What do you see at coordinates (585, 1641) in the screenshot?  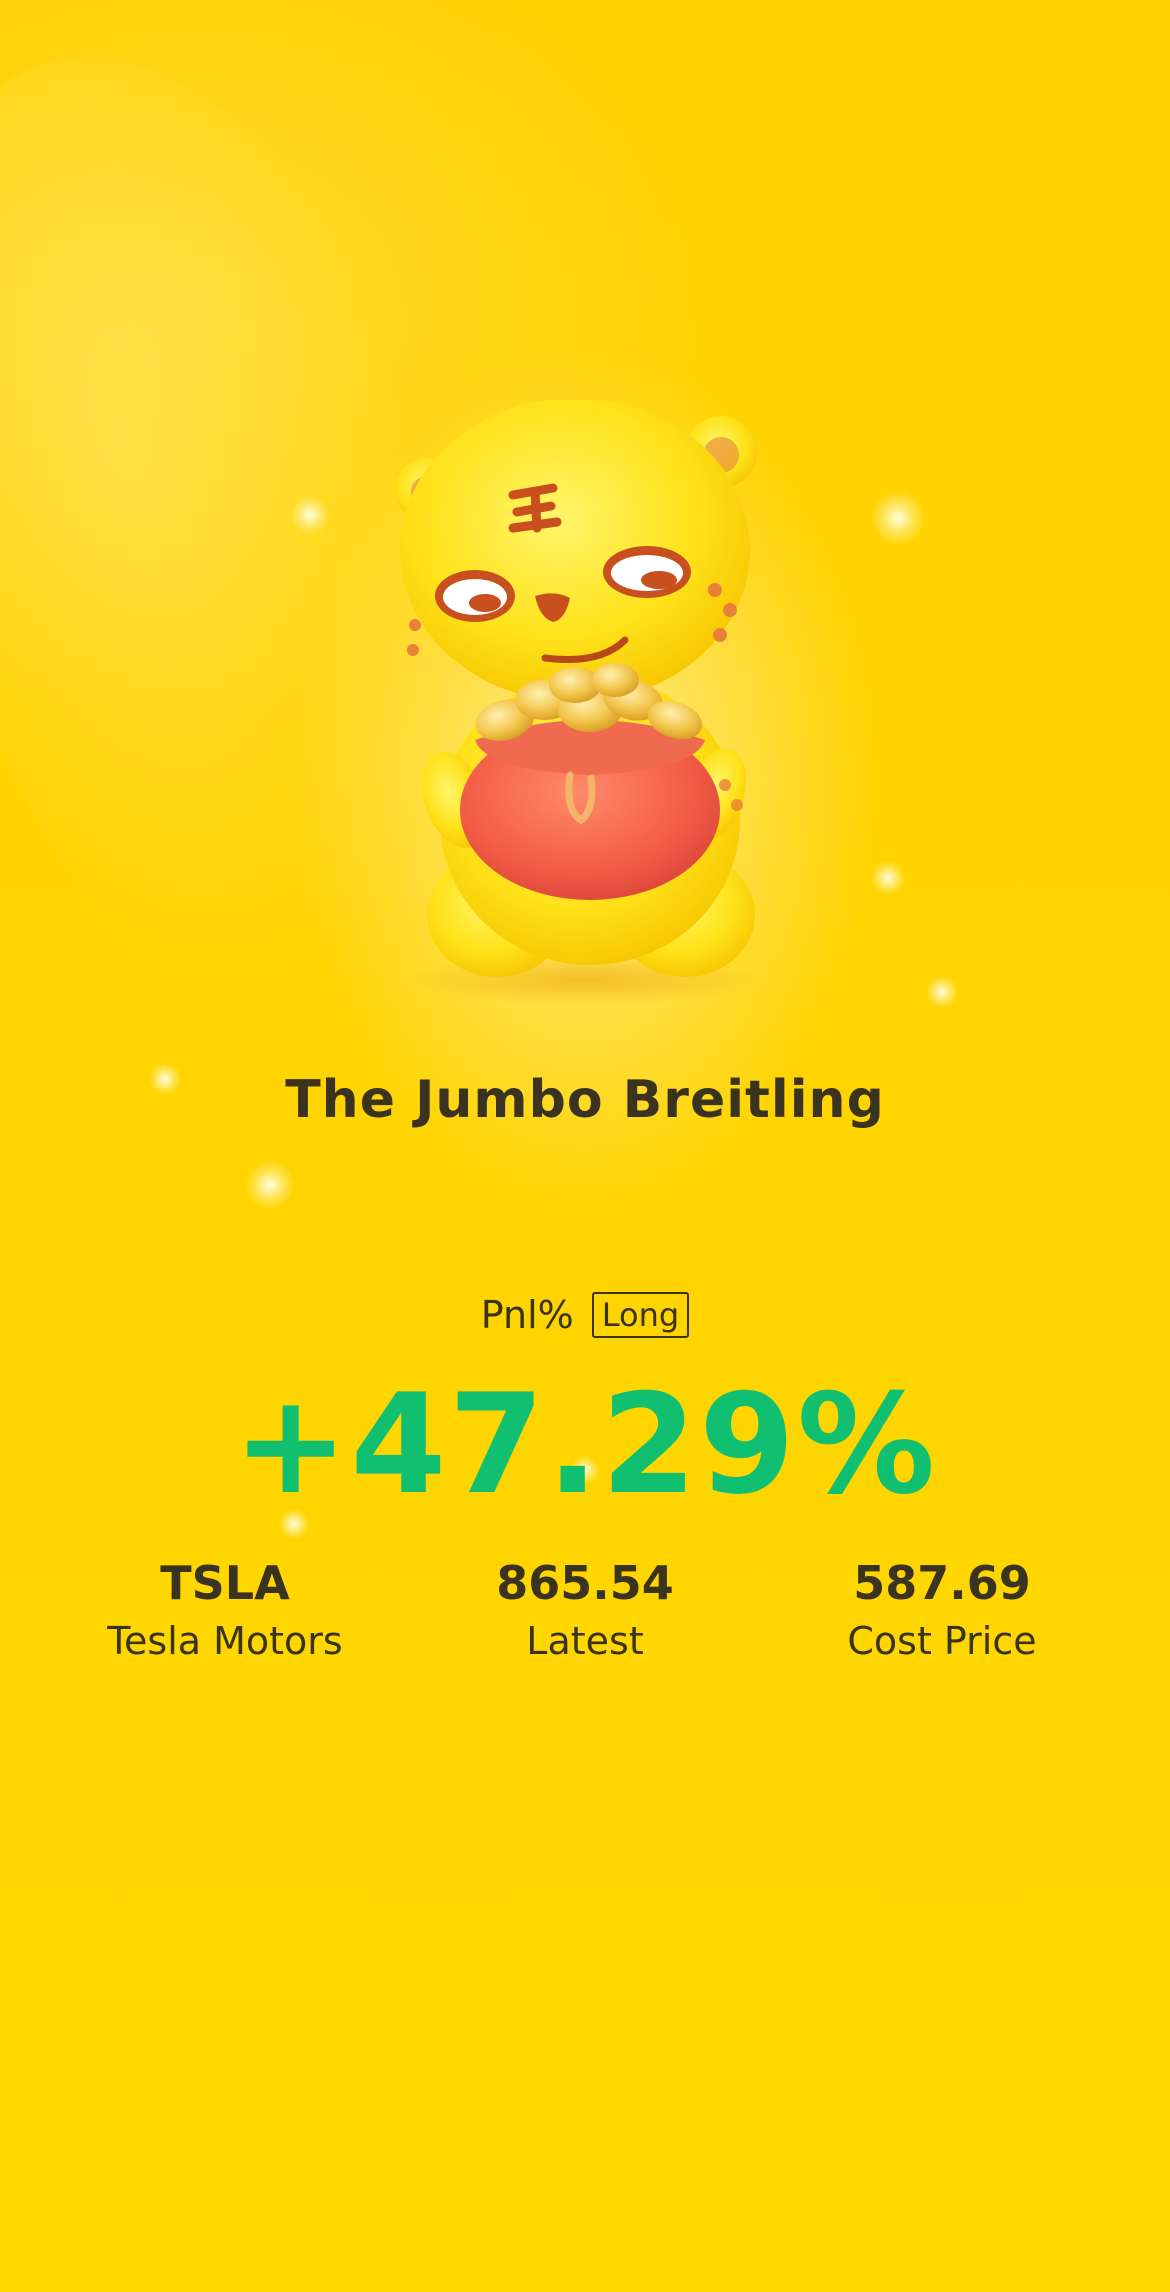 I see `stat-label: Latest` at bounding box center [585, 1641].